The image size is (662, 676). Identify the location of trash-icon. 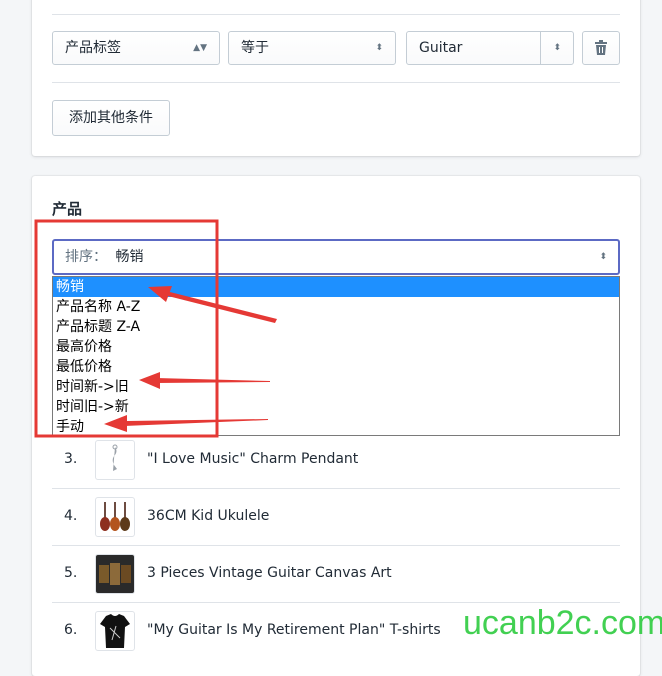
(601, 47).